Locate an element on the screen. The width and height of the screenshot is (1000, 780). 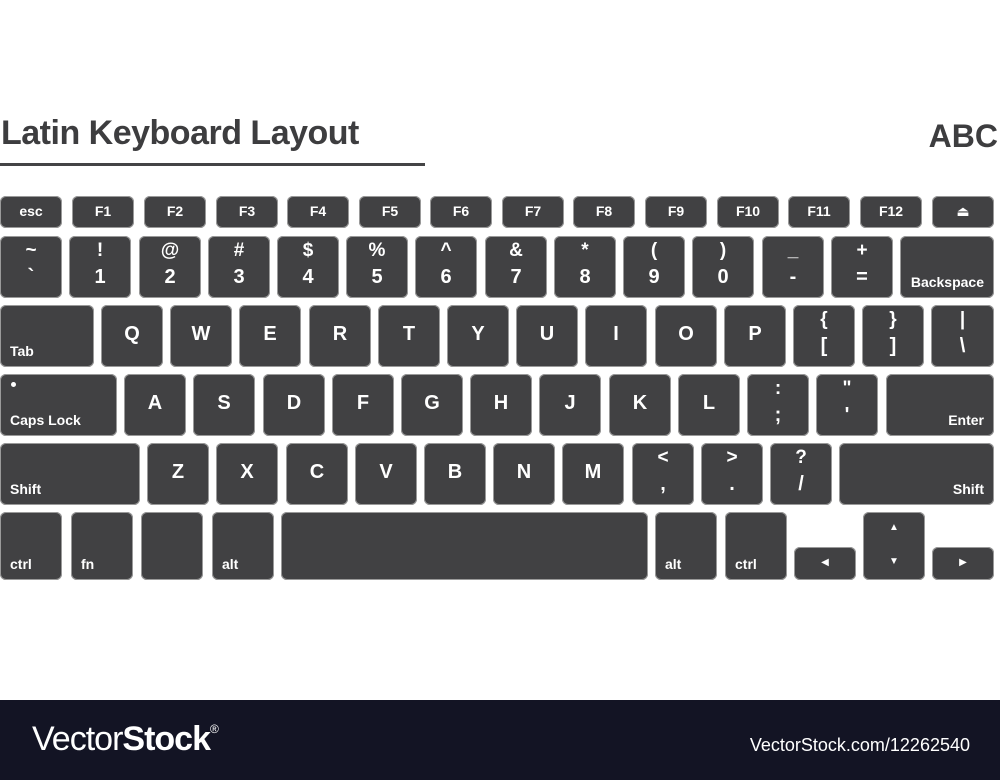
key-number-9: (9 is located at coordinates (654, 267).